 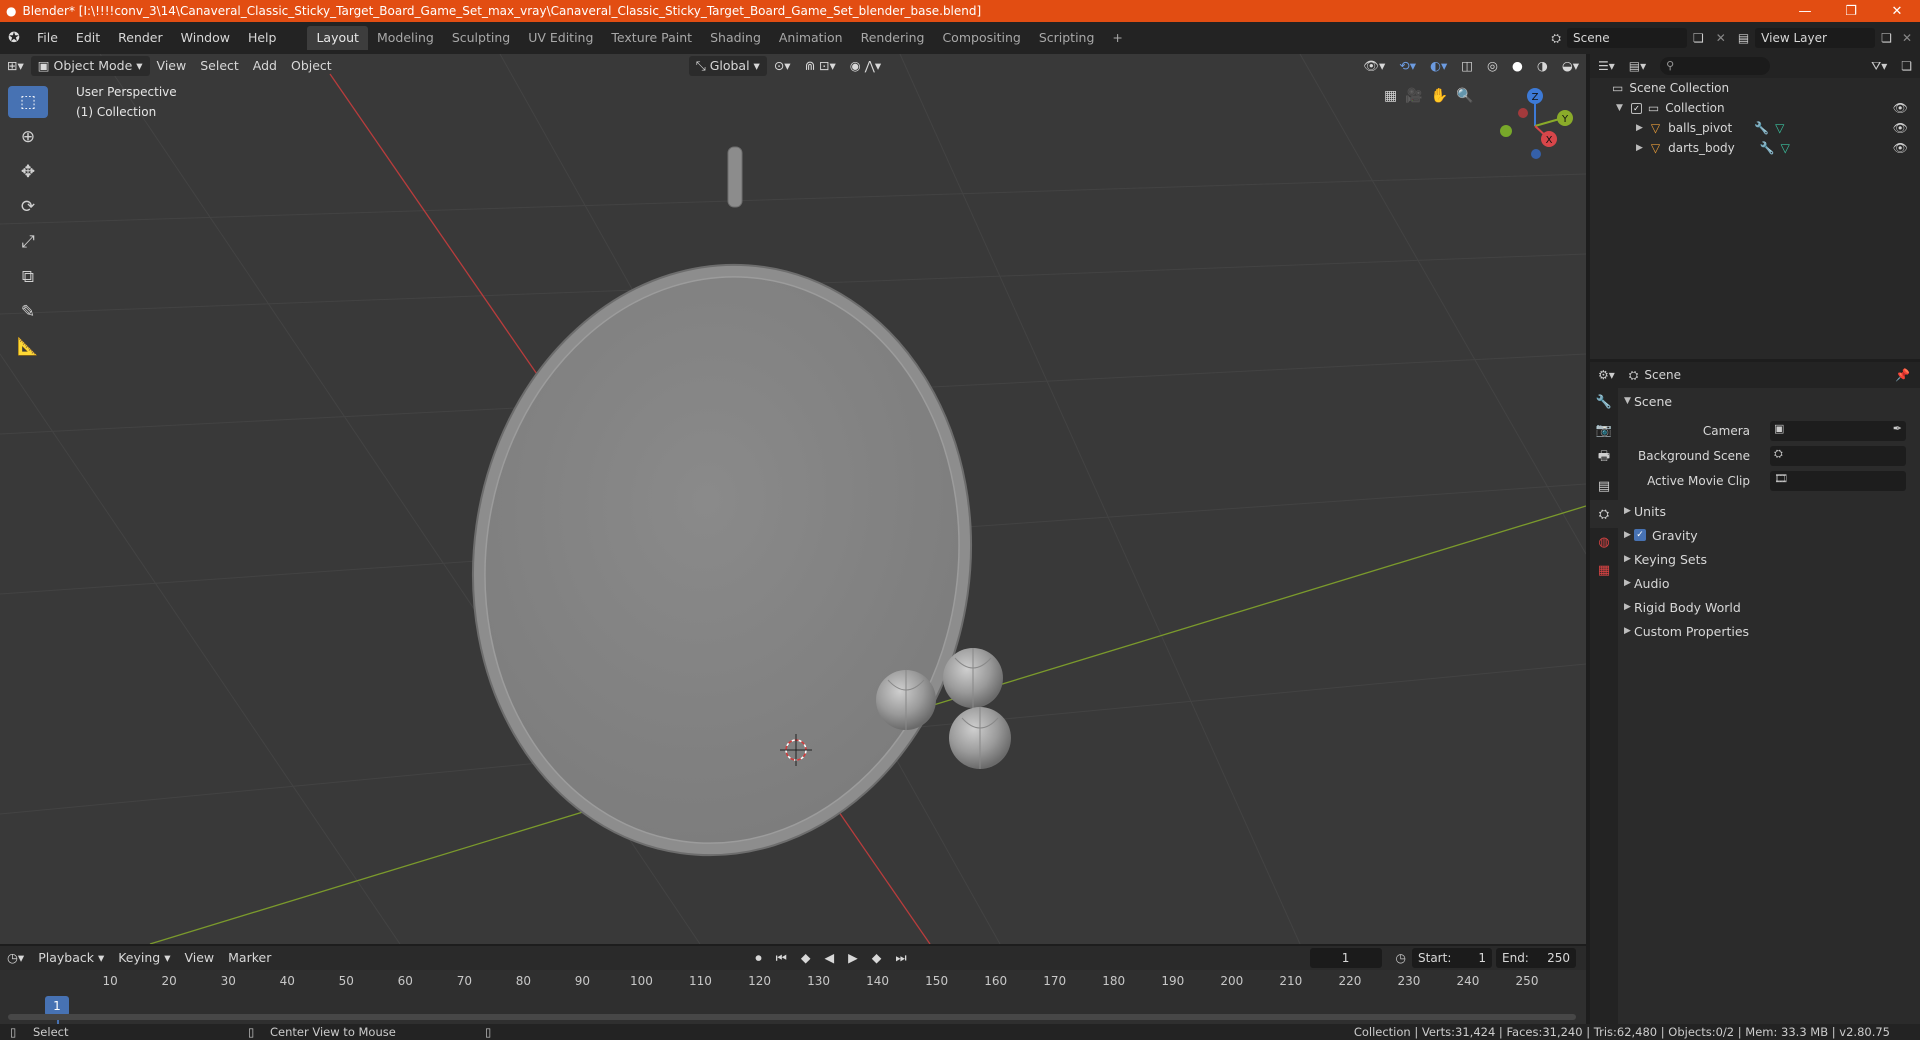 What do you see at coordinates (651, 38) in the screenshot?
I see `tab-texture-paint: Texture Paint` at bounding box center [651, 38].